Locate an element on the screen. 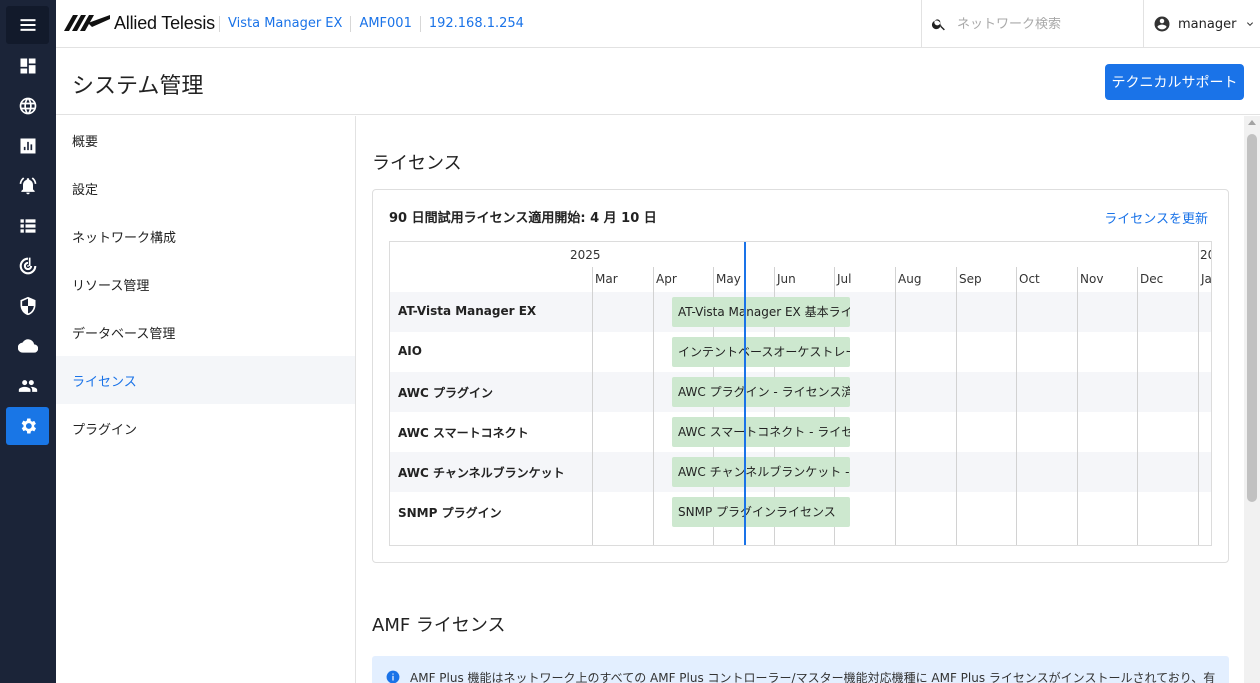  content-scrollbar is located at coordinates (1252, 399).